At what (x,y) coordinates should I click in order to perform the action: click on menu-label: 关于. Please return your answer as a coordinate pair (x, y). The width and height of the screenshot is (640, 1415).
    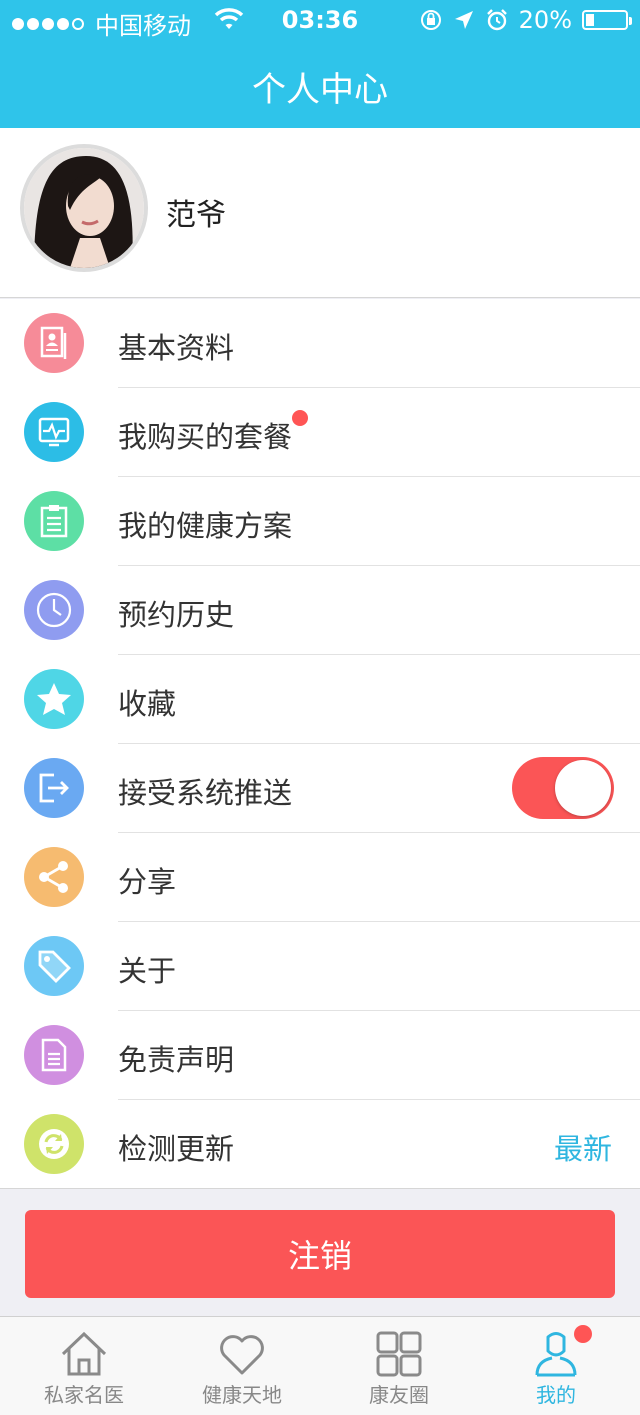
    Looking at the image, I should click on (147, 971).